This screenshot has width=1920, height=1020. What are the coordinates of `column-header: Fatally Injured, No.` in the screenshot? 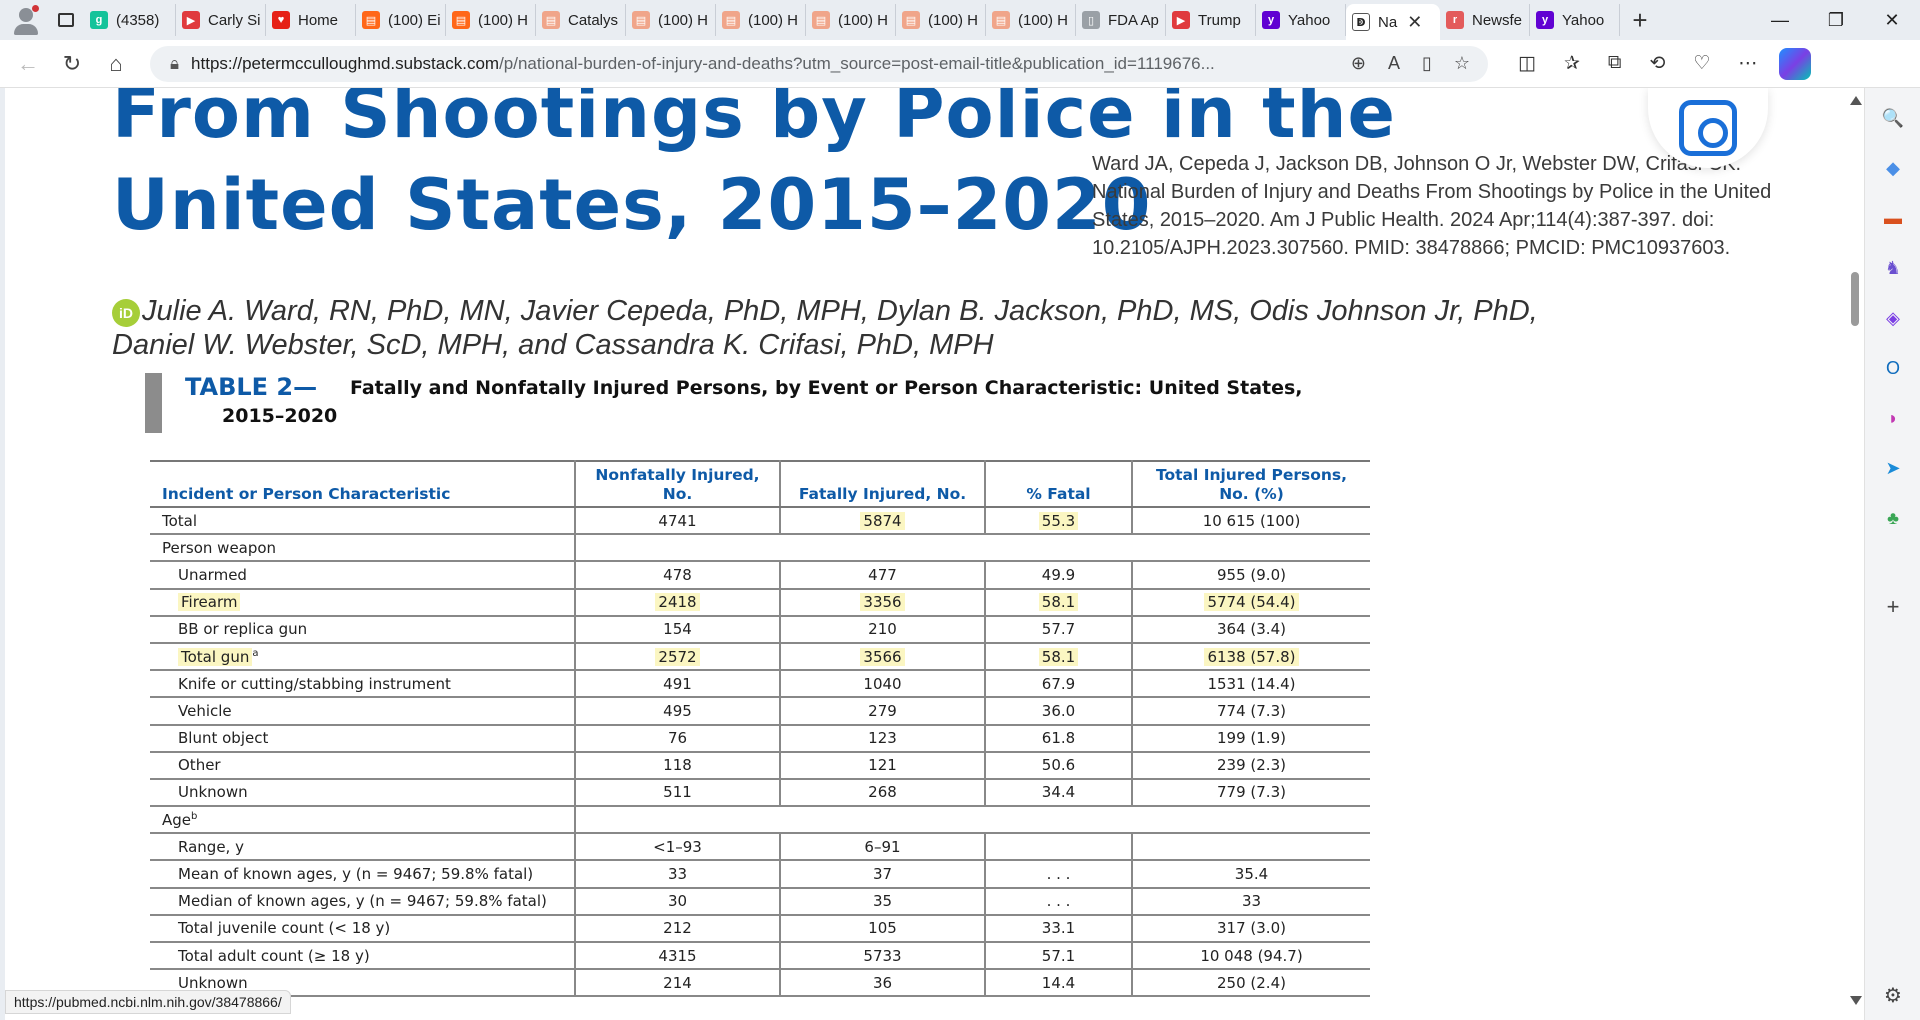 It's located at (882, 484).